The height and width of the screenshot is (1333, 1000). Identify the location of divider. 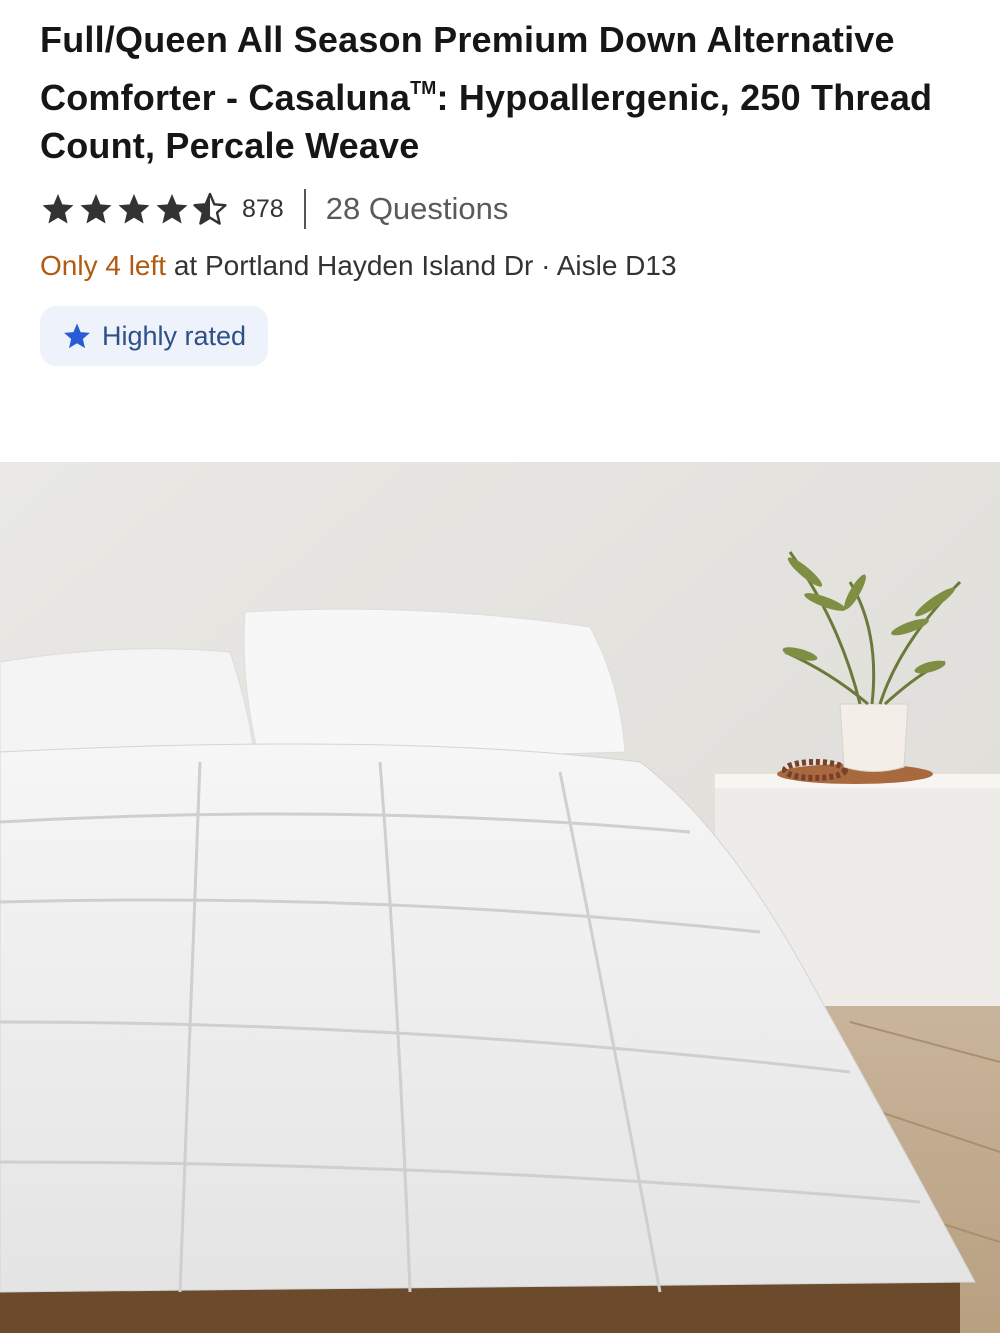
(304, 209).